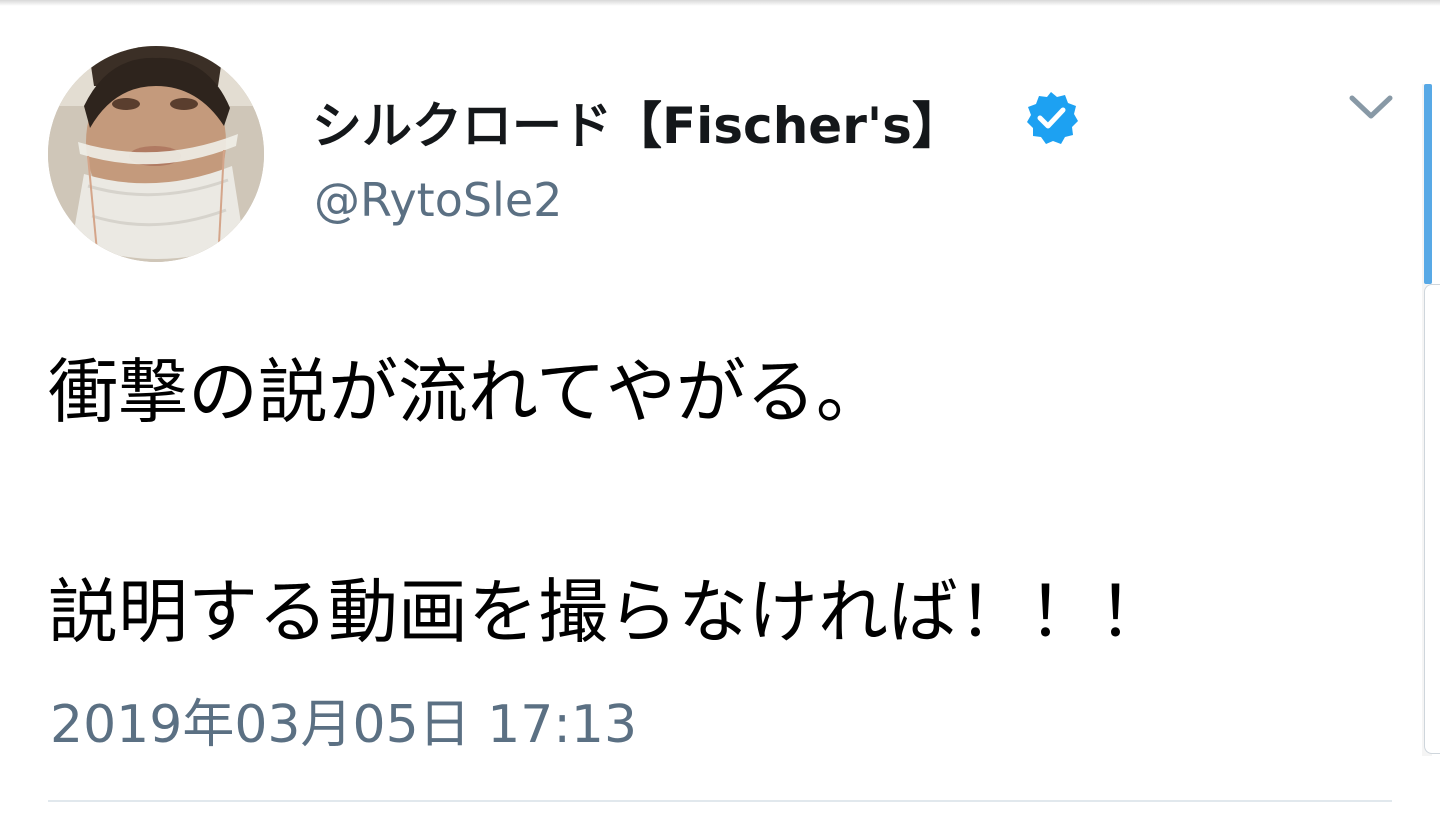  Describe the element at coordinates (438, 200) in the screenshot. I see `user-handle: @RytoSle2` at that location.